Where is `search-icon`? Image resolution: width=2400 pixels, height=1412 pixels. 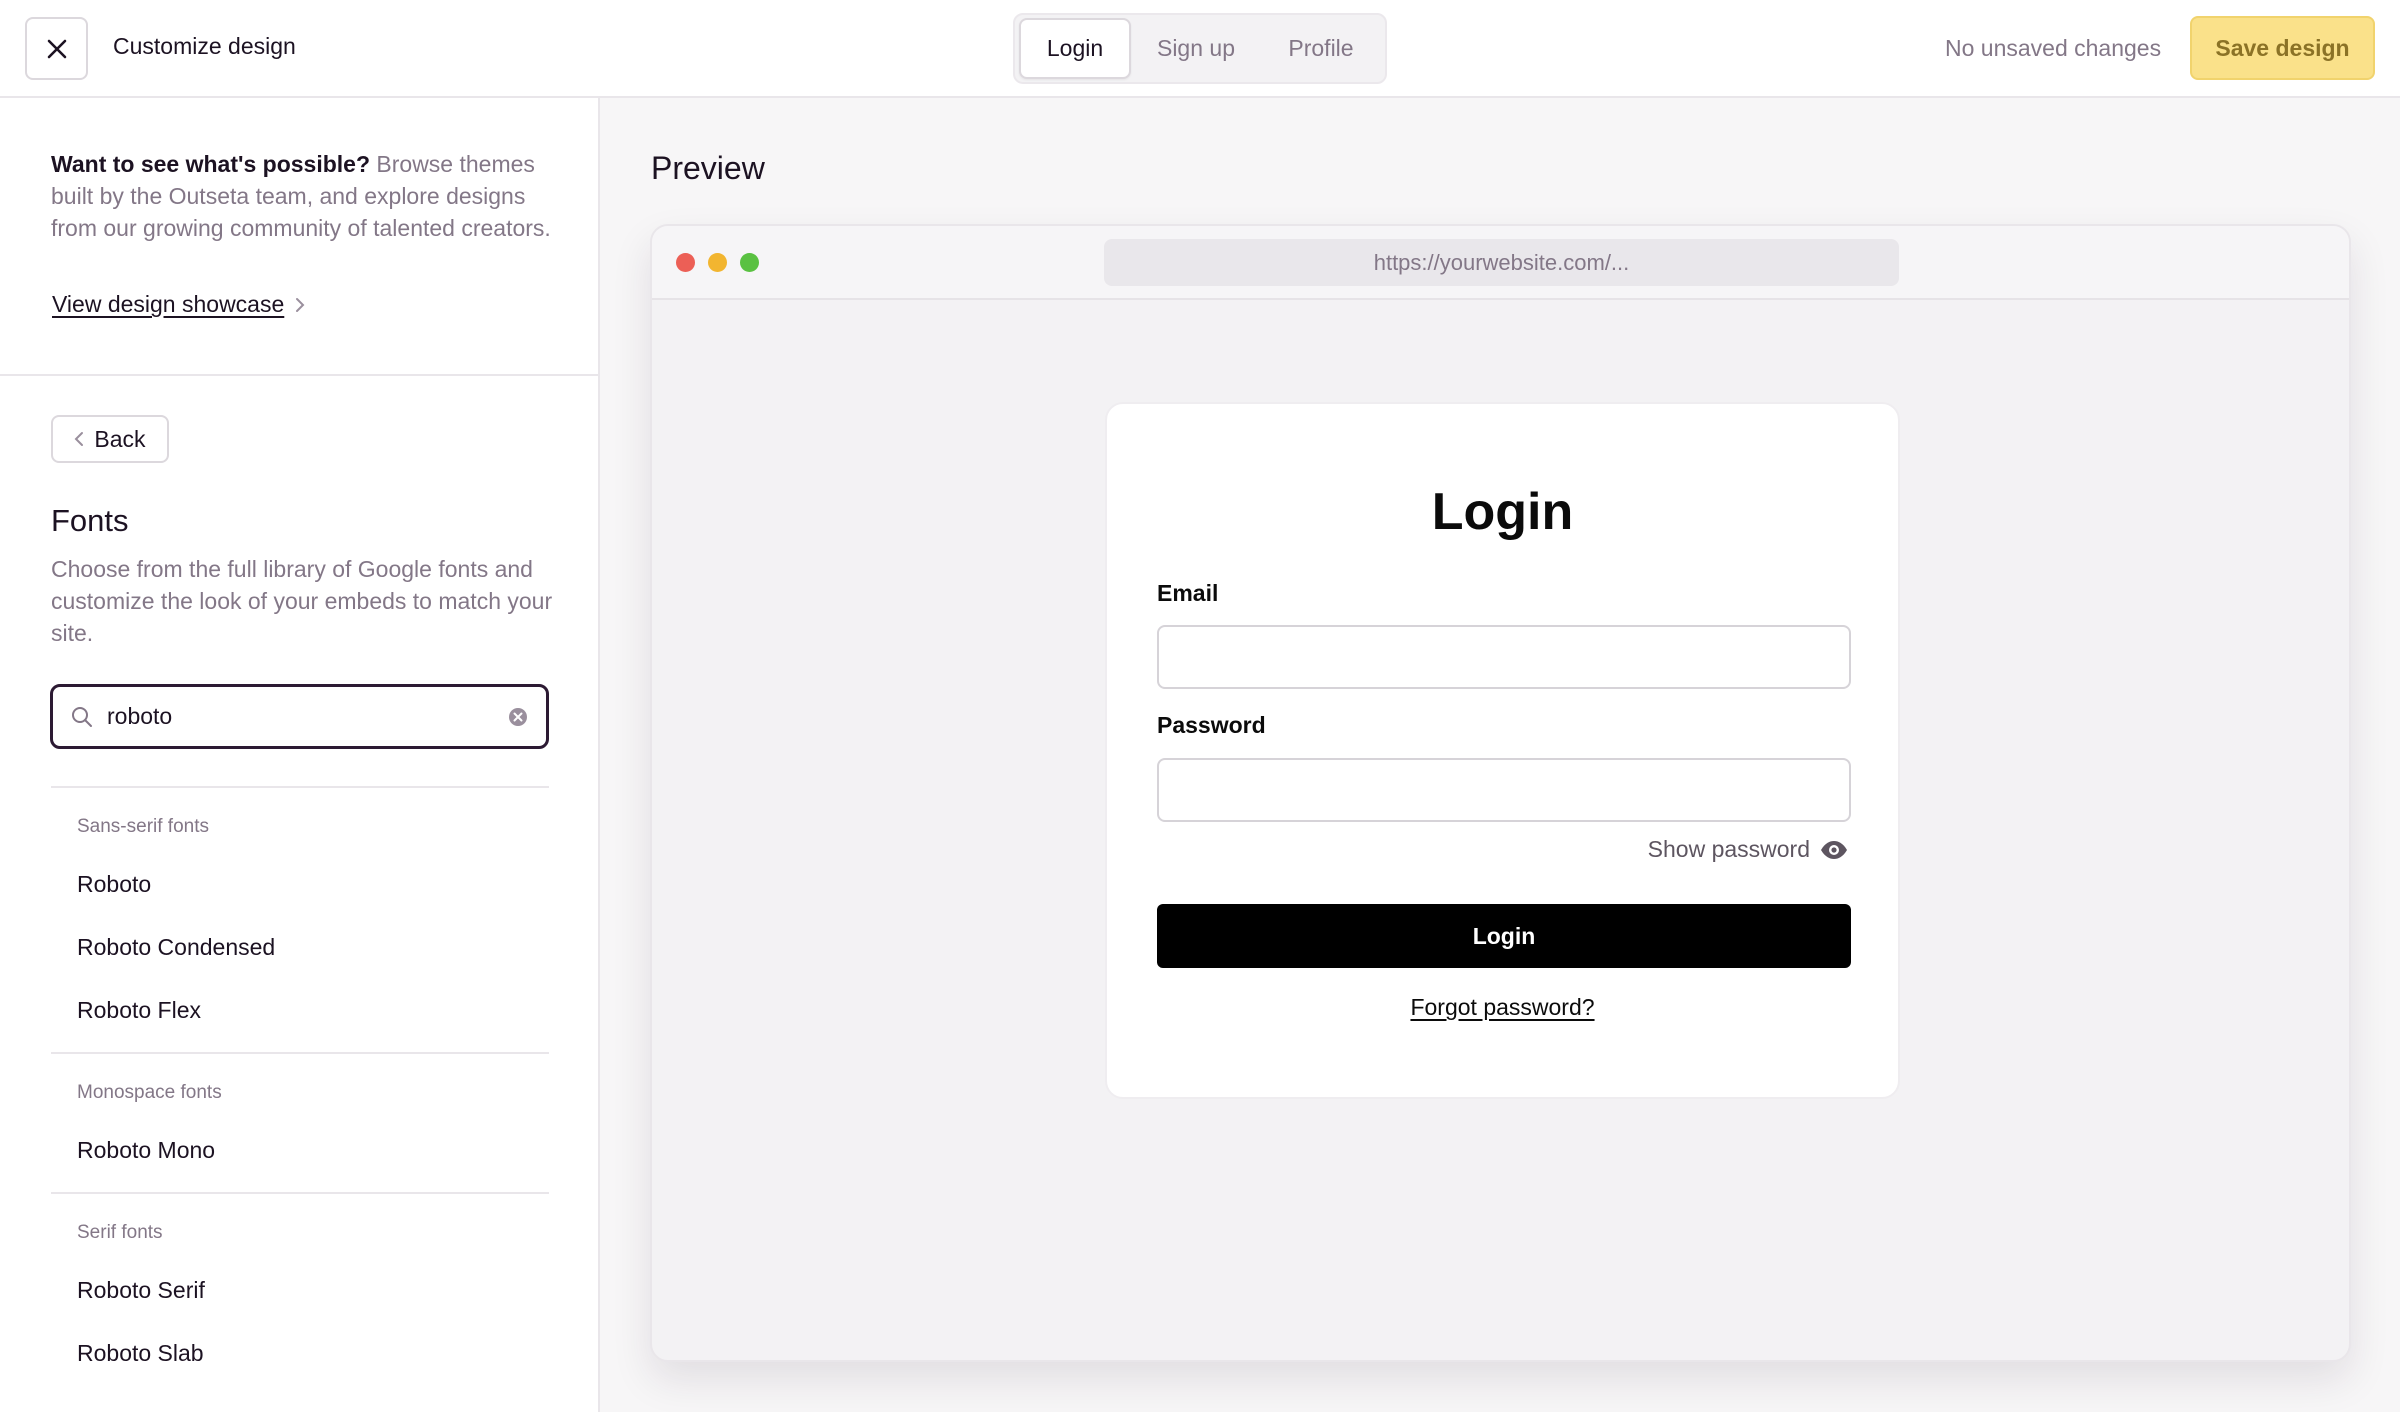 search-icon is located at coordinates (82, 716).